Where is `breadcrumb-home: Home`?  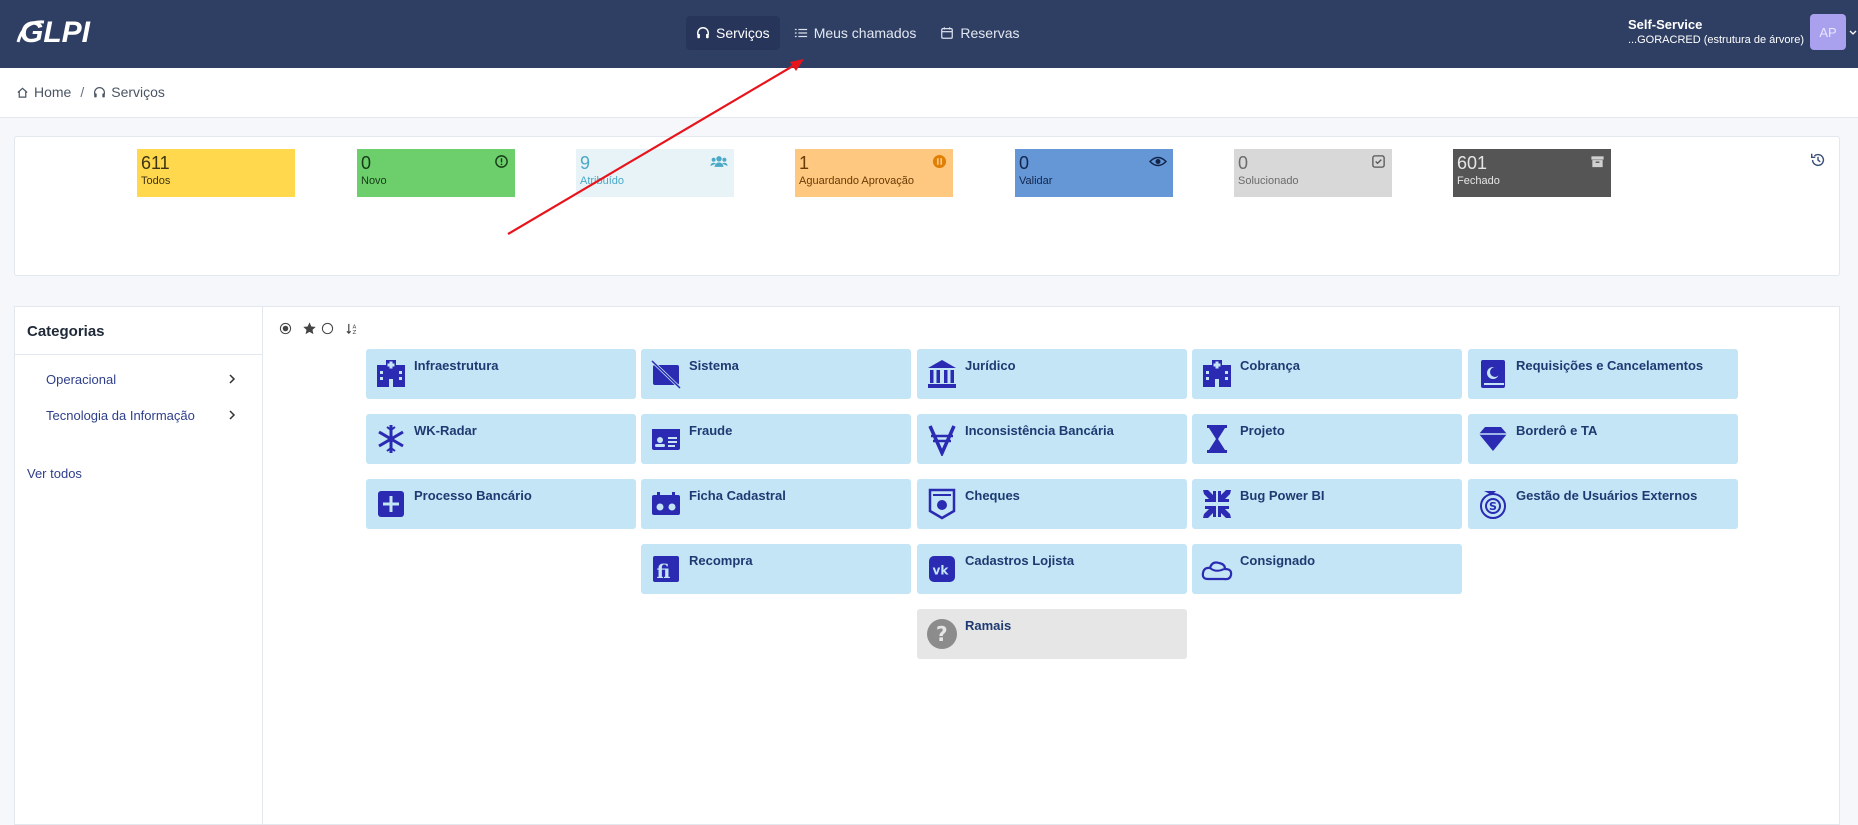
breadcrumb-home: Home is located at coordinates (43, 92).